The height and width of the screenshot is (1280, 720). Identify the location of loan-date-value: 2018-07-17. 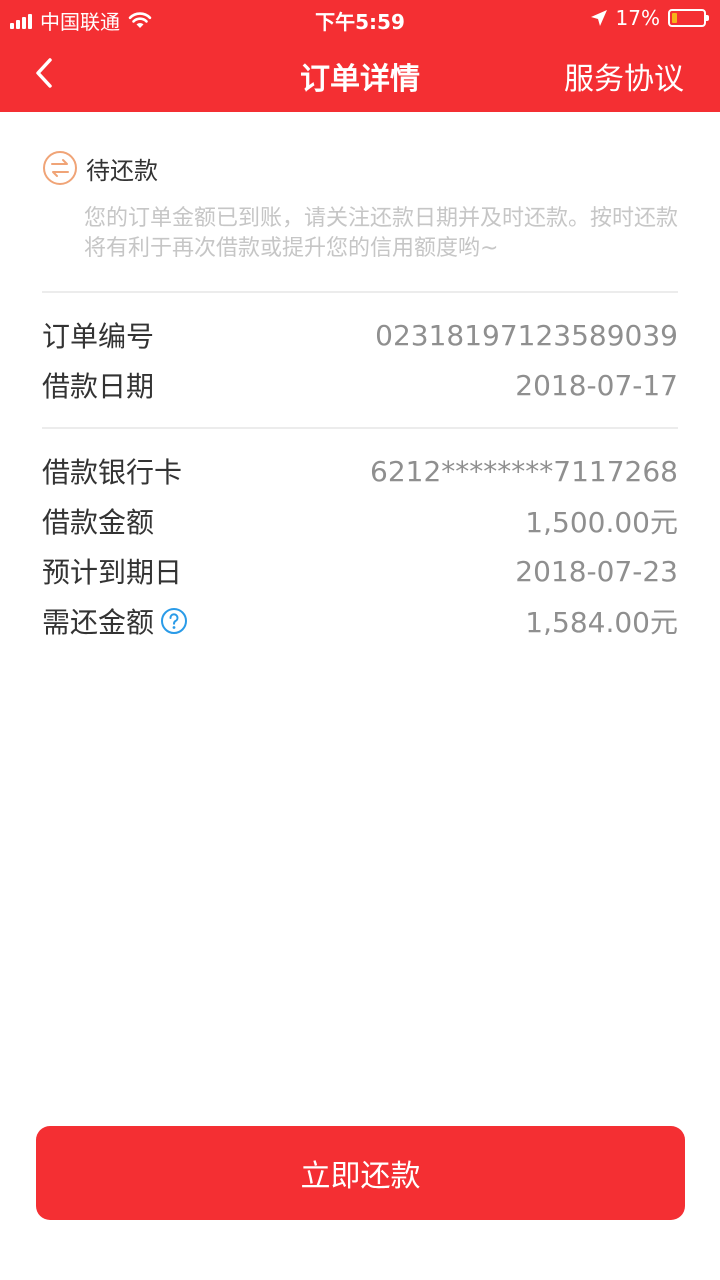
(596, 385).